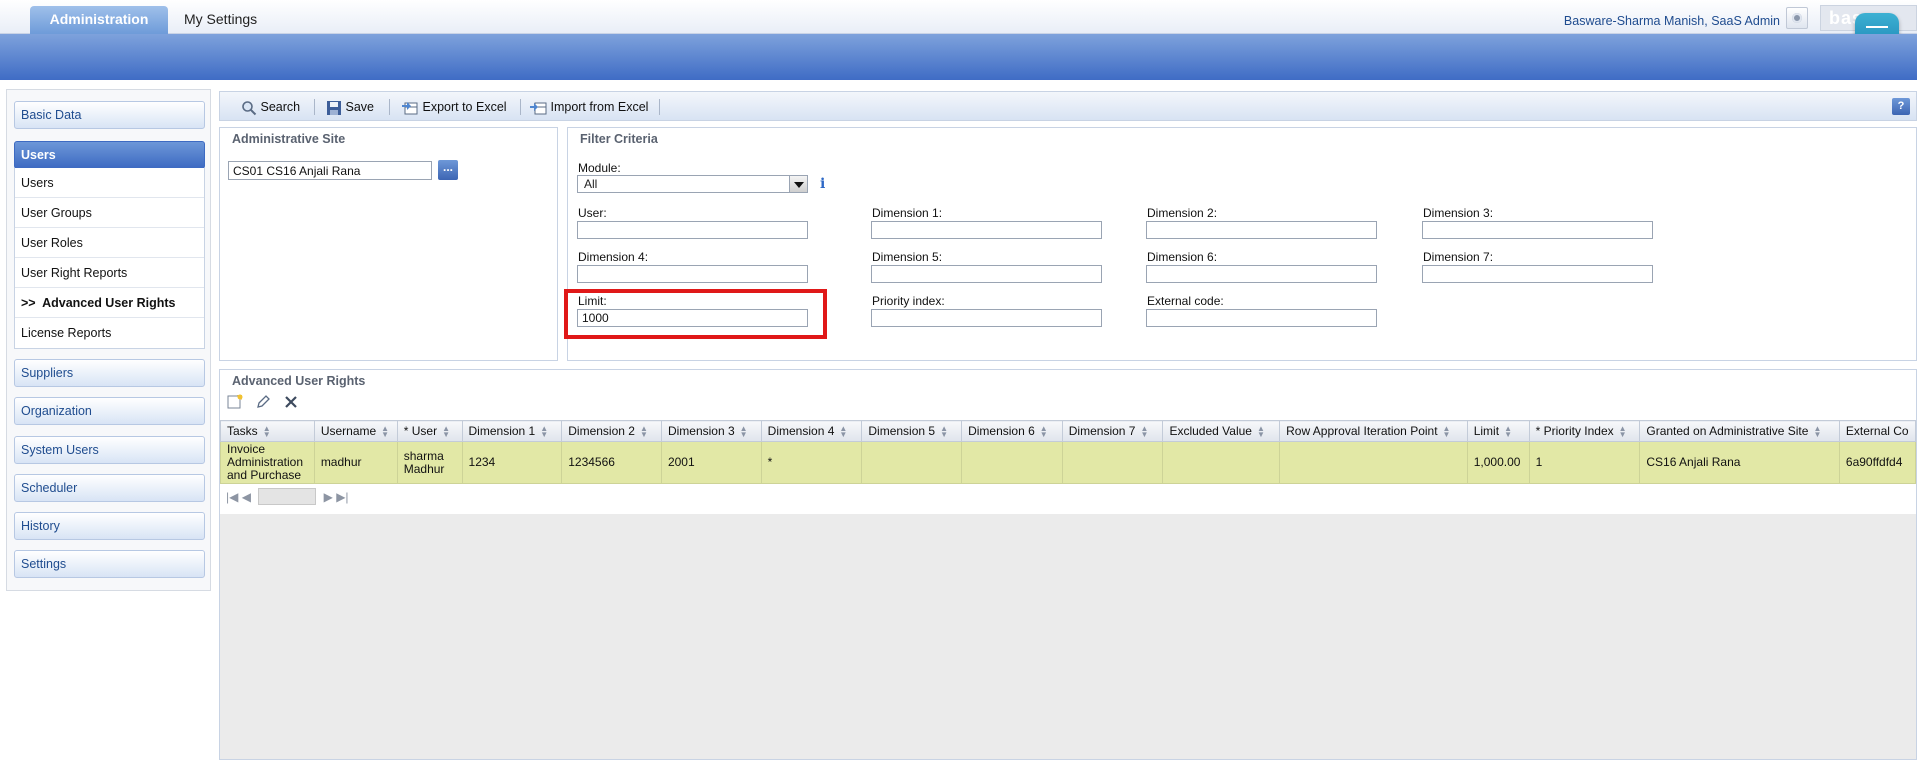  I want to click on external-code-field, so click(1261, 318).